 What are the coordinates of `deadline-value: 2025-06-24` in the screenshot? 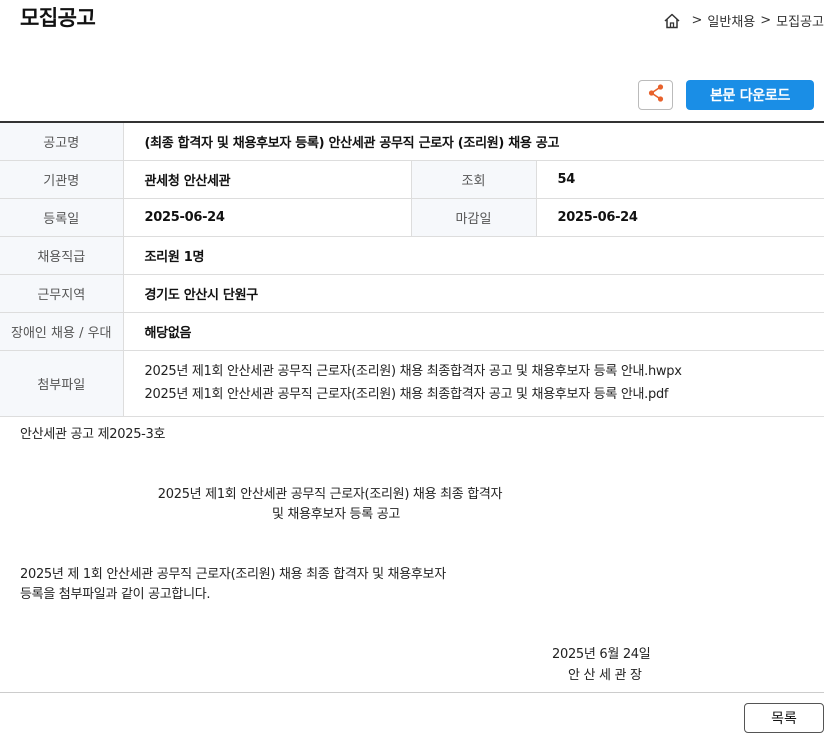 It's located at (680, 217).